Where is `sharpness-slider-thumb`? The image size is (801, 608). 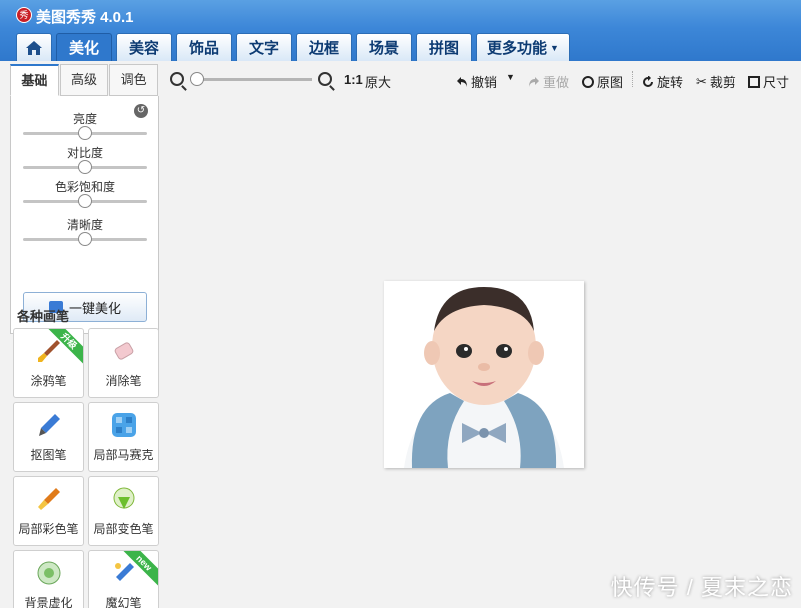
sharpness-slider-thumb is located at coordinates (85, 239).